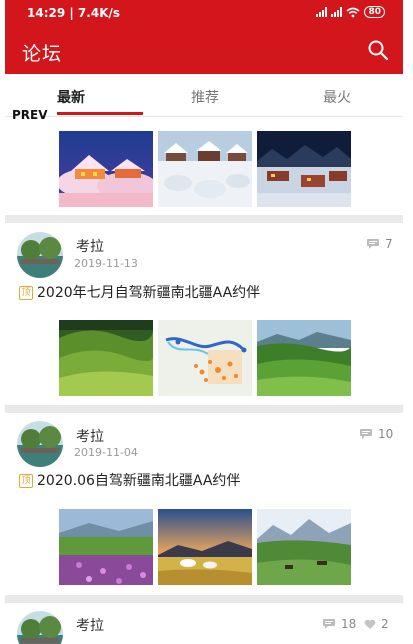 This screenshot has width=413, height=644. I want to click on comment-count-value: 18, so click(349, 624).